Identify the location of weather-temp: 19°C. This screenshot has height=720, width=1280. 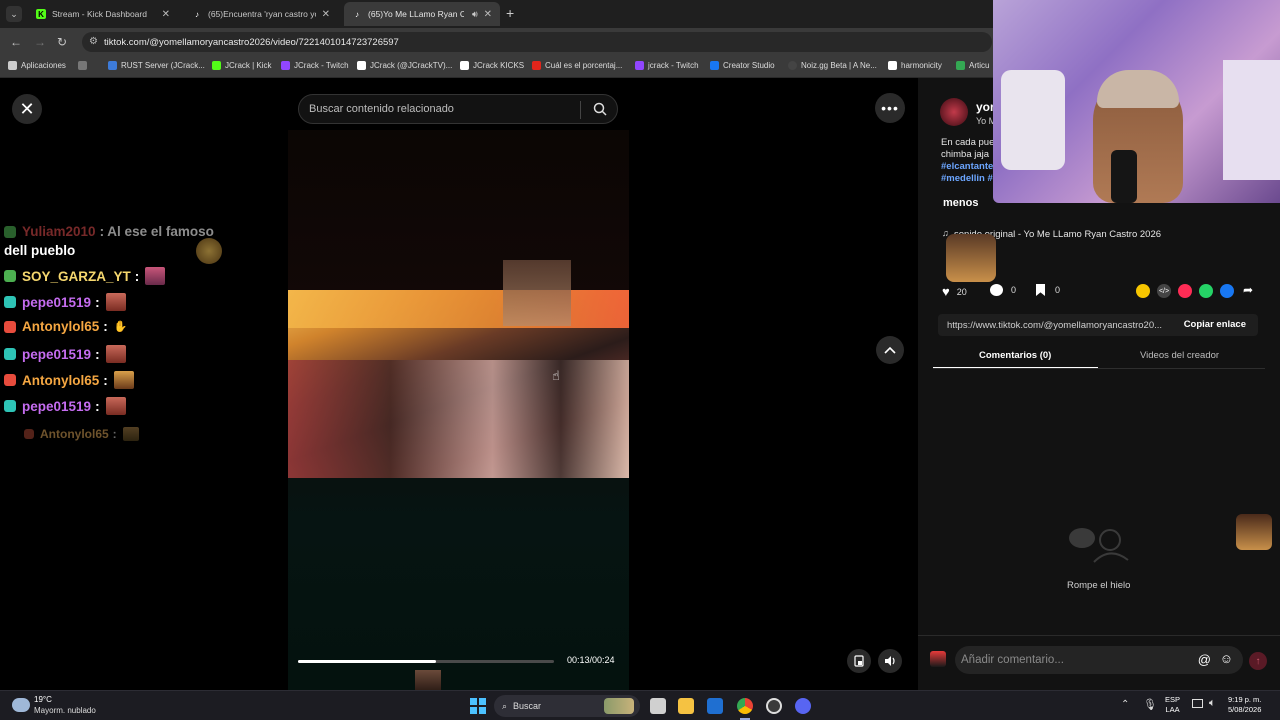
(43, 699).